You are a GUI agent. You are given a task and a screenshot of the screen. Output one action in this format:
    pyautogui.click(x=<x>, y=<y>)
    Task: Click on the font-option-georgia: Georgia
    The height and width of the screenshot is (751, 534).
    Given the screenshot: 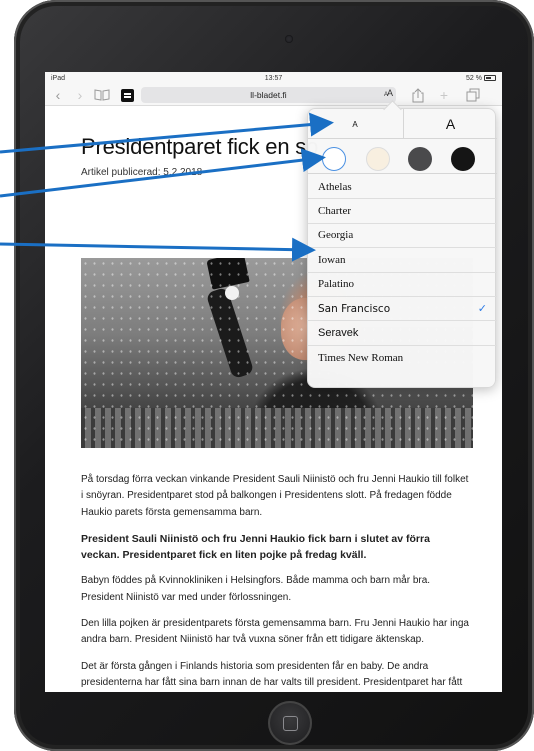 What is the action you would take?
    pyautogui.click(x=402, y=236)
    